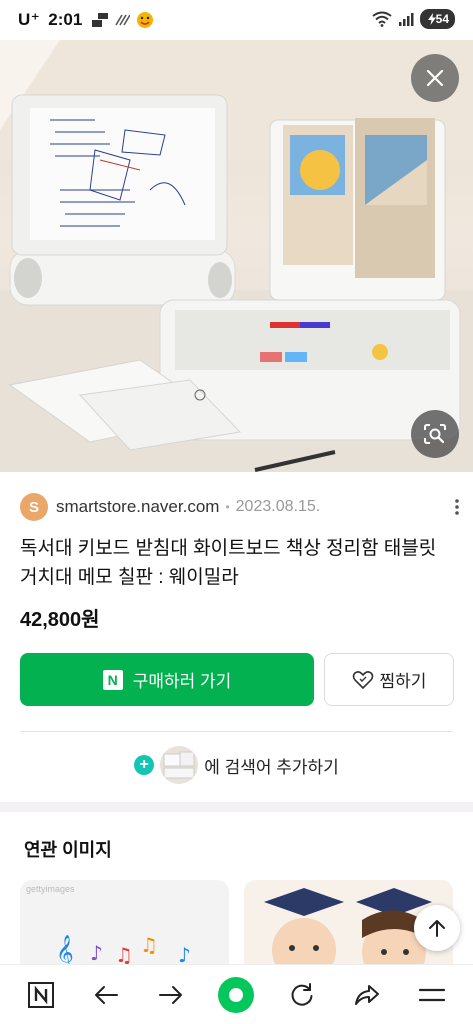 The height and width of the screenshot is (1024, 473). I want to click on emoji-notification-icon, so click(145, 20).